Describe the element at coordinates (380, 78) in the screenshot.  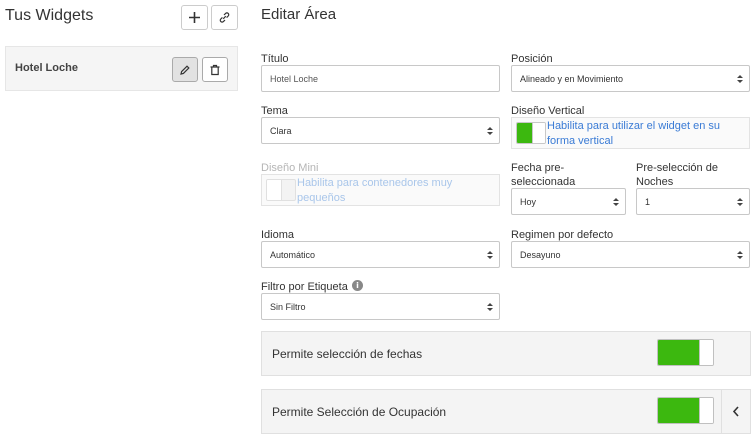
I see `titulo-input: Hotel Loche` at that location.